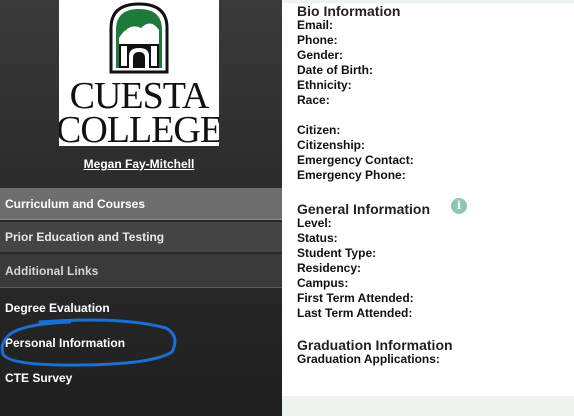 Image resolution: width=574 pixels, height=416 pixels. Describe the element at coordinates (139, 127) in the screenshot. I see `logo-text-college: COLLEGE` at that location.